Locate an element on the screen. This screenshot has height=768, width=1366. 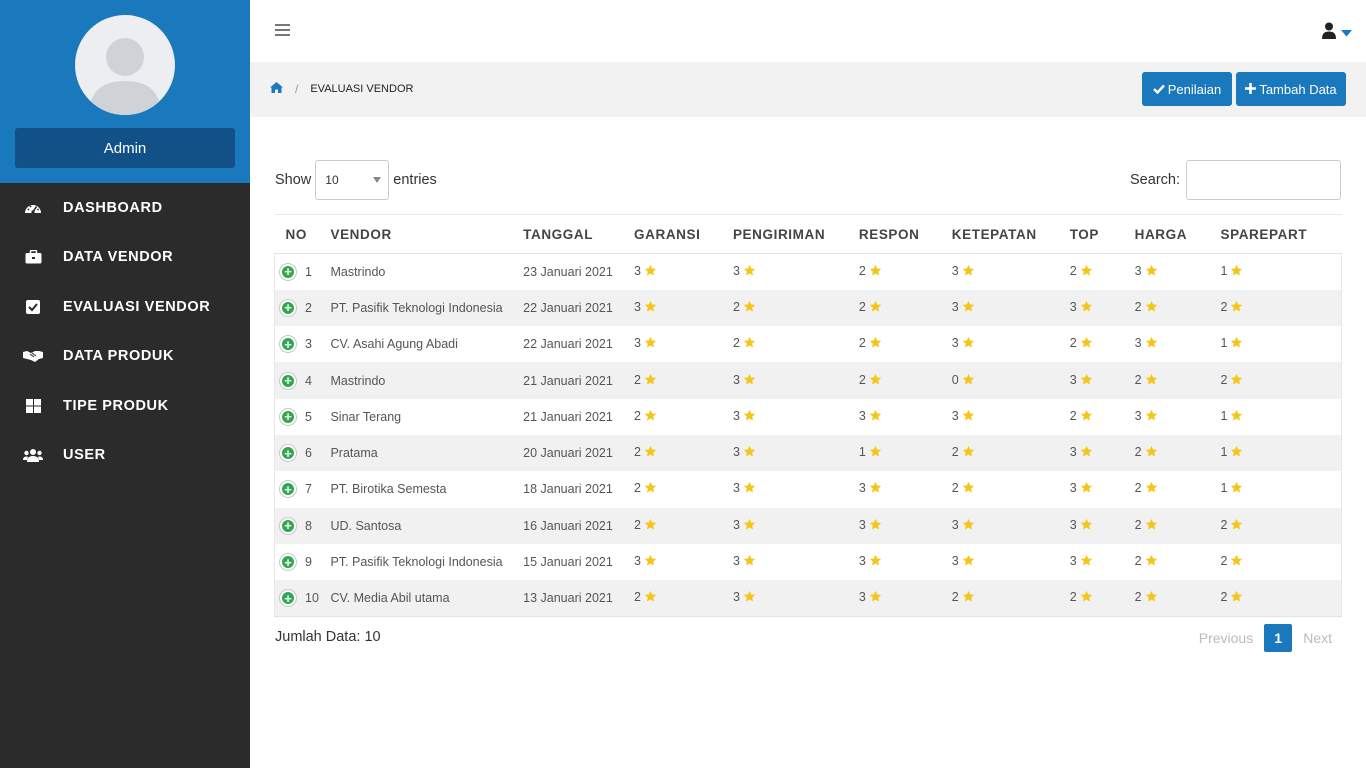
cell-harga: 3 is located at coordinates (1177, 344).